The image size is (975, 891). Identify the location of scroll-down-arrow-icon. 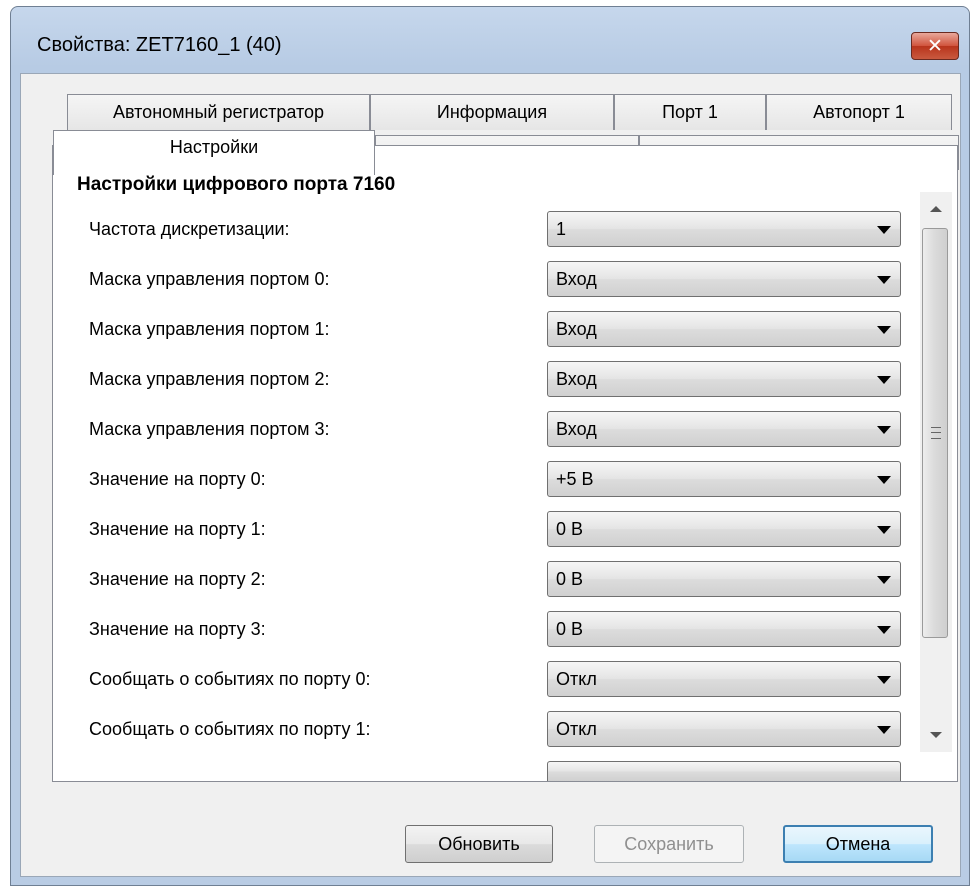
(936, 735).